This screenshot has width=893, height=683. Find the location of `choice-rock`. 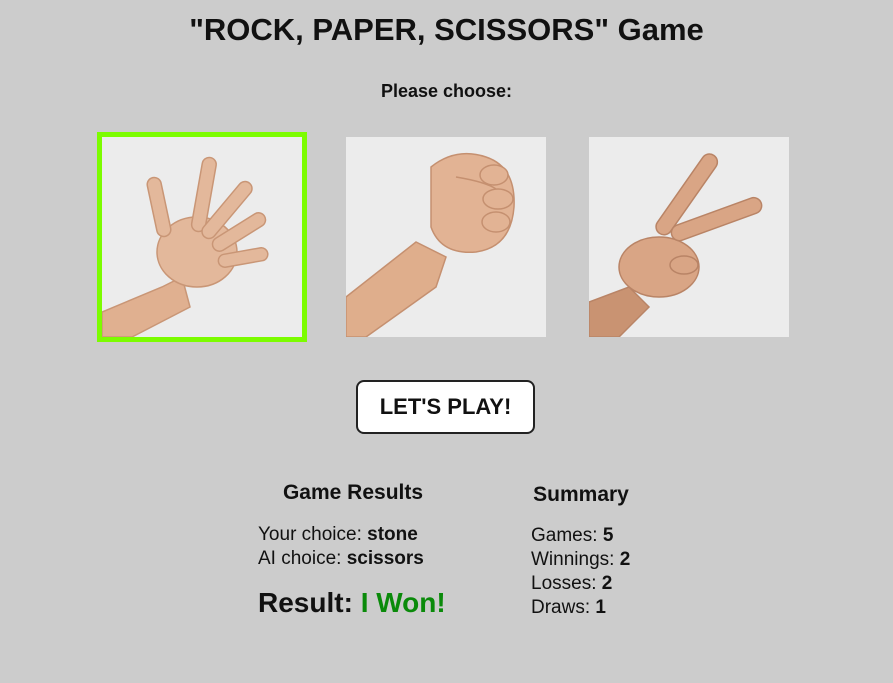

choice-rock is located at coordinates (446, 237).